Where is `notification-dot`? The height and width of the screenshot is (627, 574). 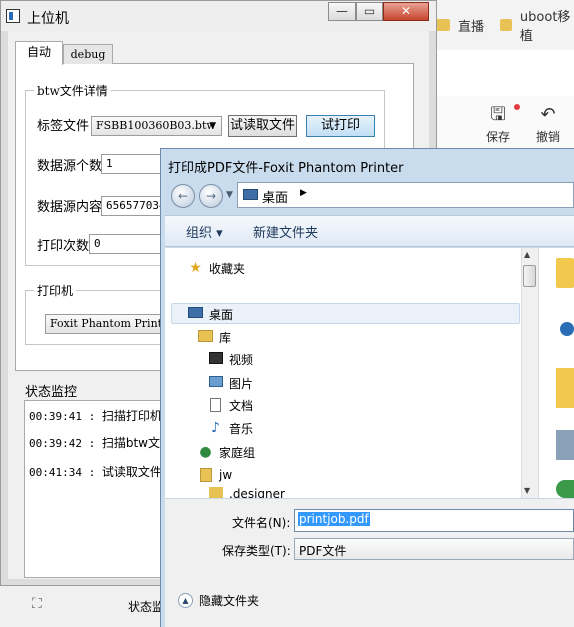
notification-dot is located at coordinates (517, 107).